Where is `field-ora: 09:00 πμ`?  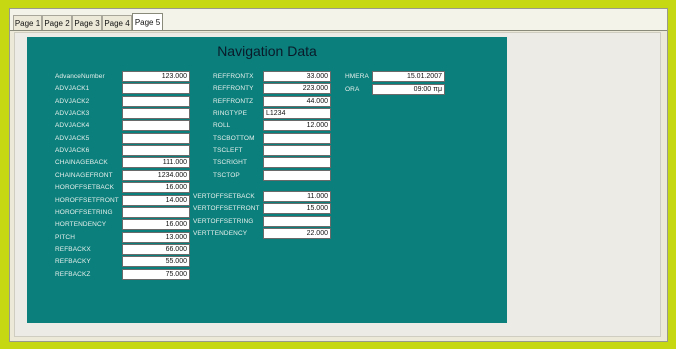
field-ora: 09:00 πμ is located at coordinates (408, 89).